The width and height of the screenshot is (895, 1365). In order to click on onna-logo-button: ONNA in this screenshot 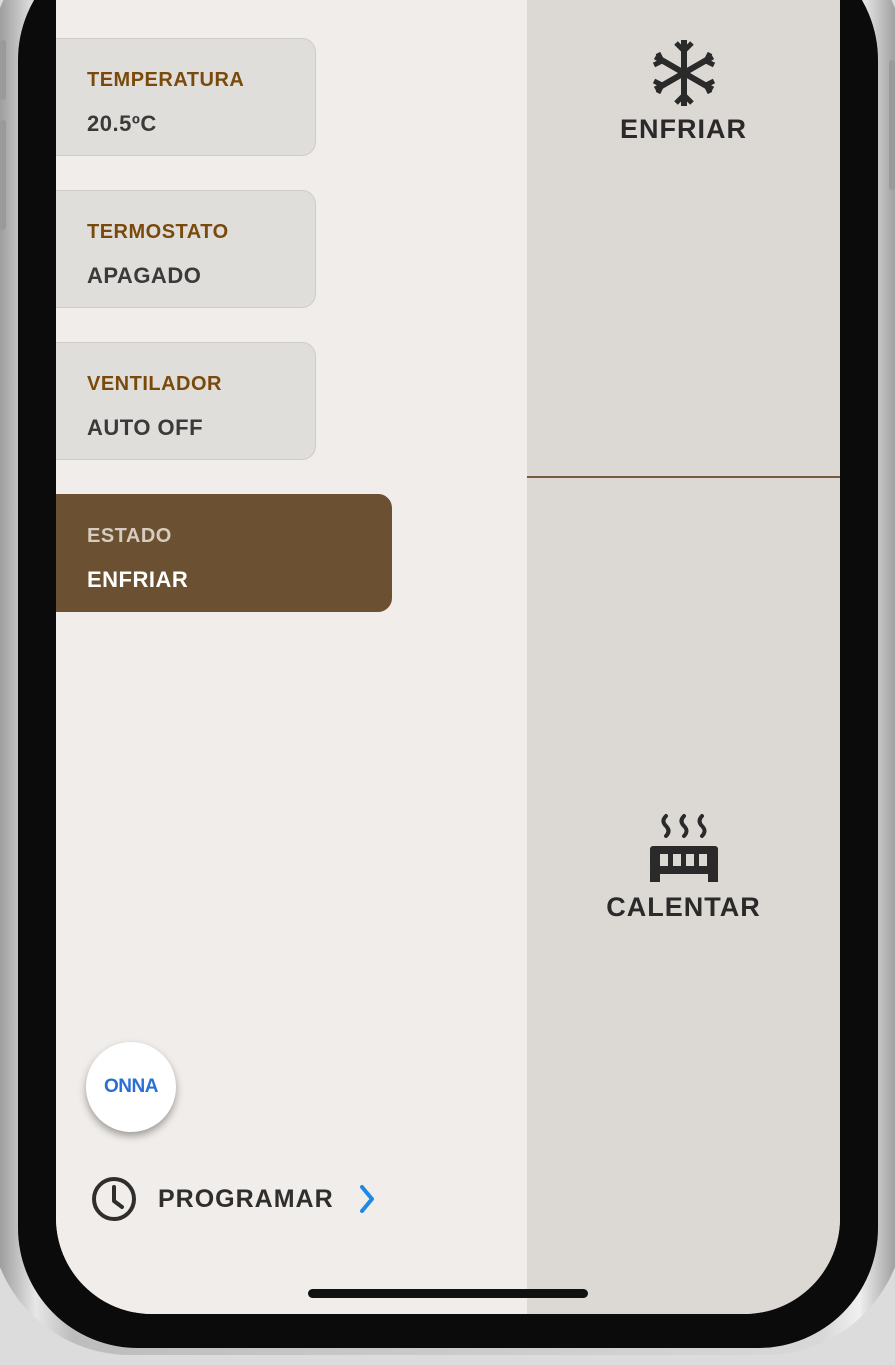, I will do `click(131, 1087)`.